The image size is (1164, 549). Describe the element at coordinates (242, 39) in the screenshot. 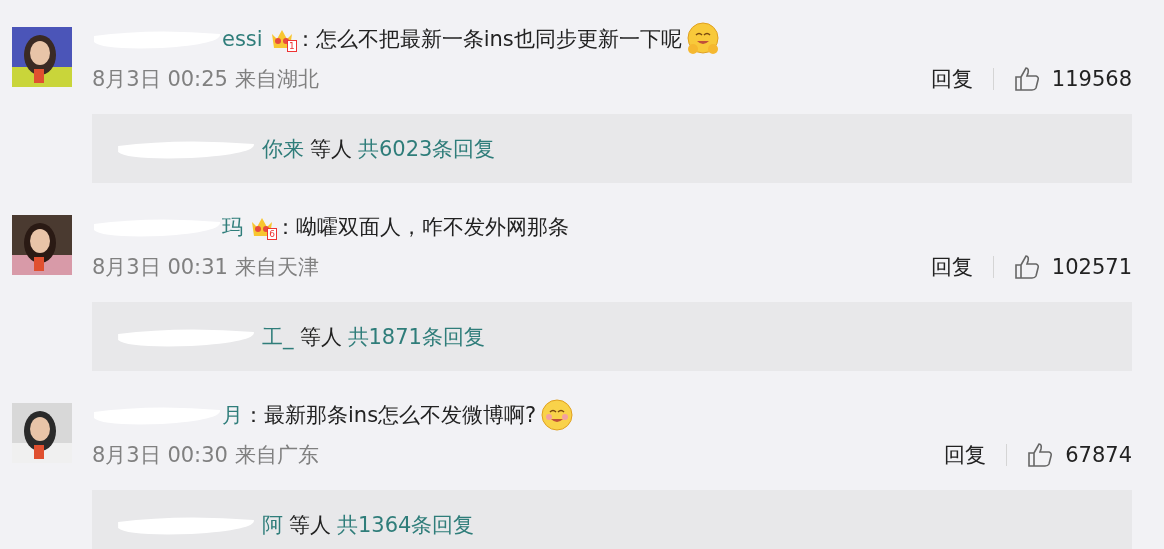

I see `user-name: essi` at that location.